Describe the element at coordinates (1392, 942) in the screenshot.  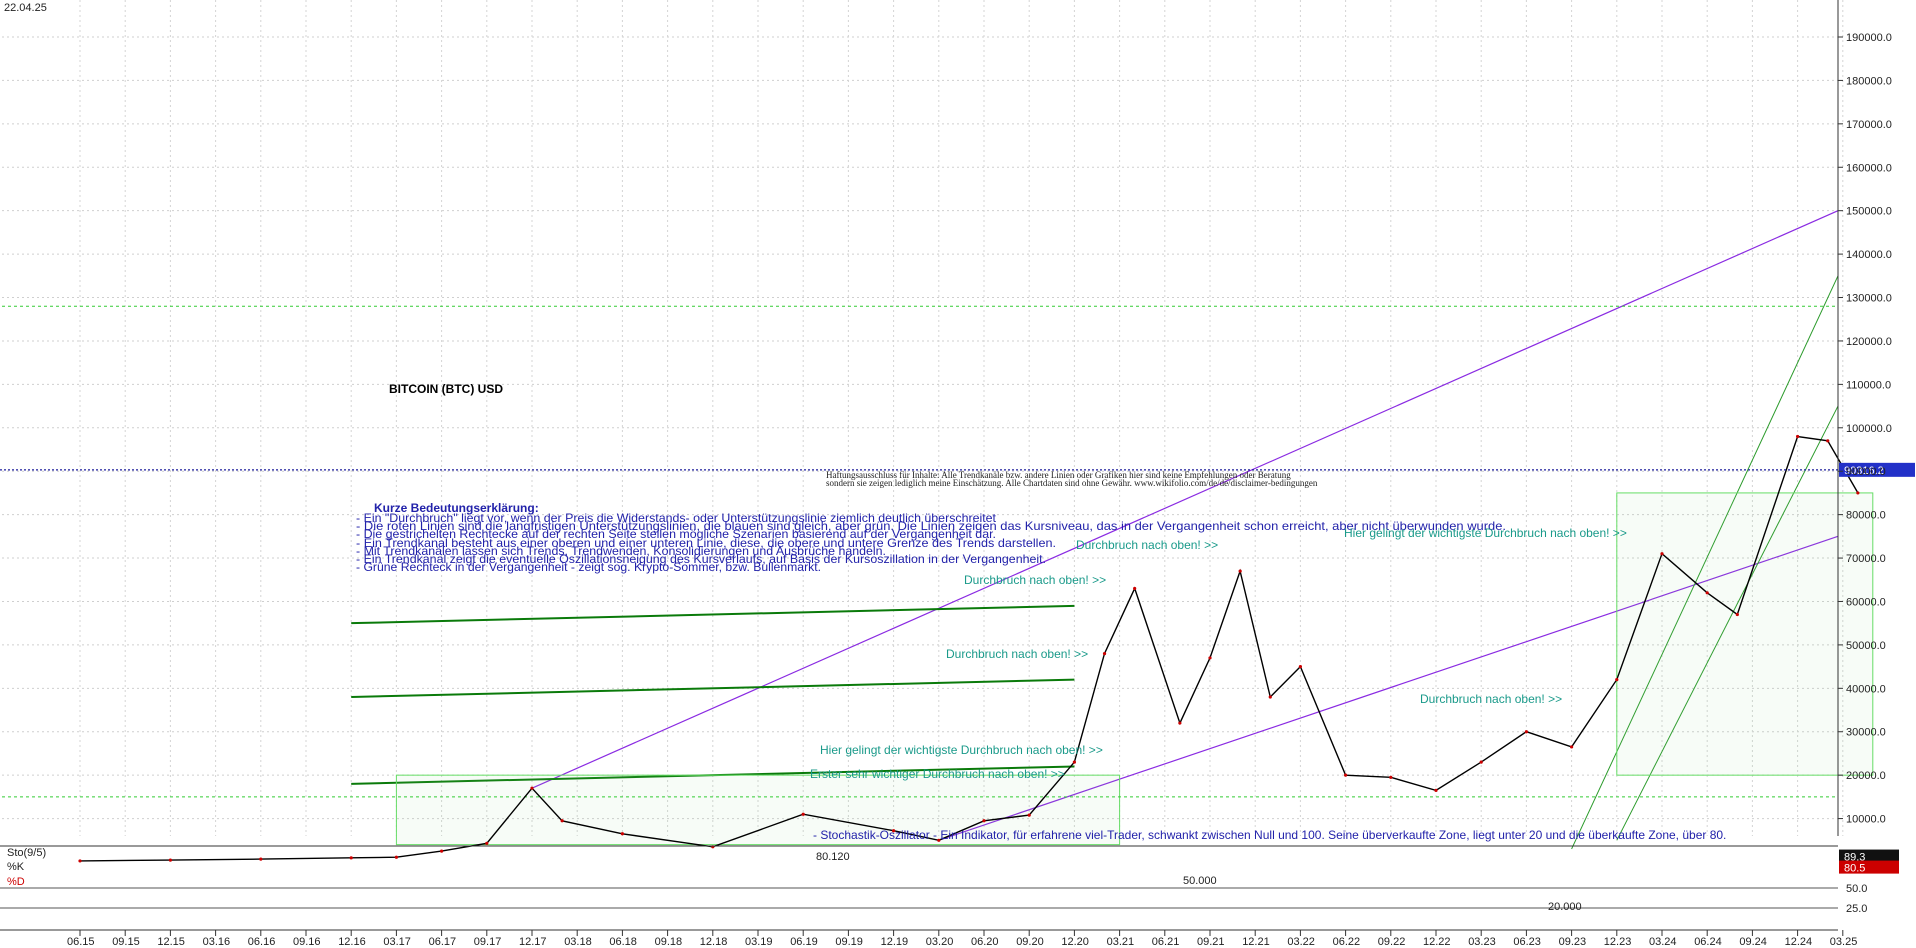
I see `x-tick-label: 09.22` at that location.